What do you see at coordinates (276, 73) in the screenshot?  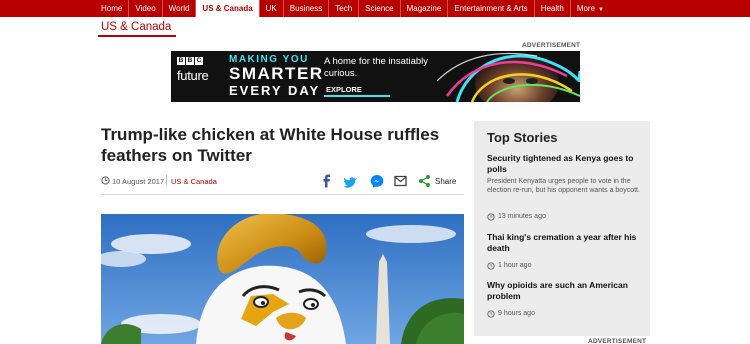 I see `ad-line-2: SMARTER` at bounding box center [276, 73].